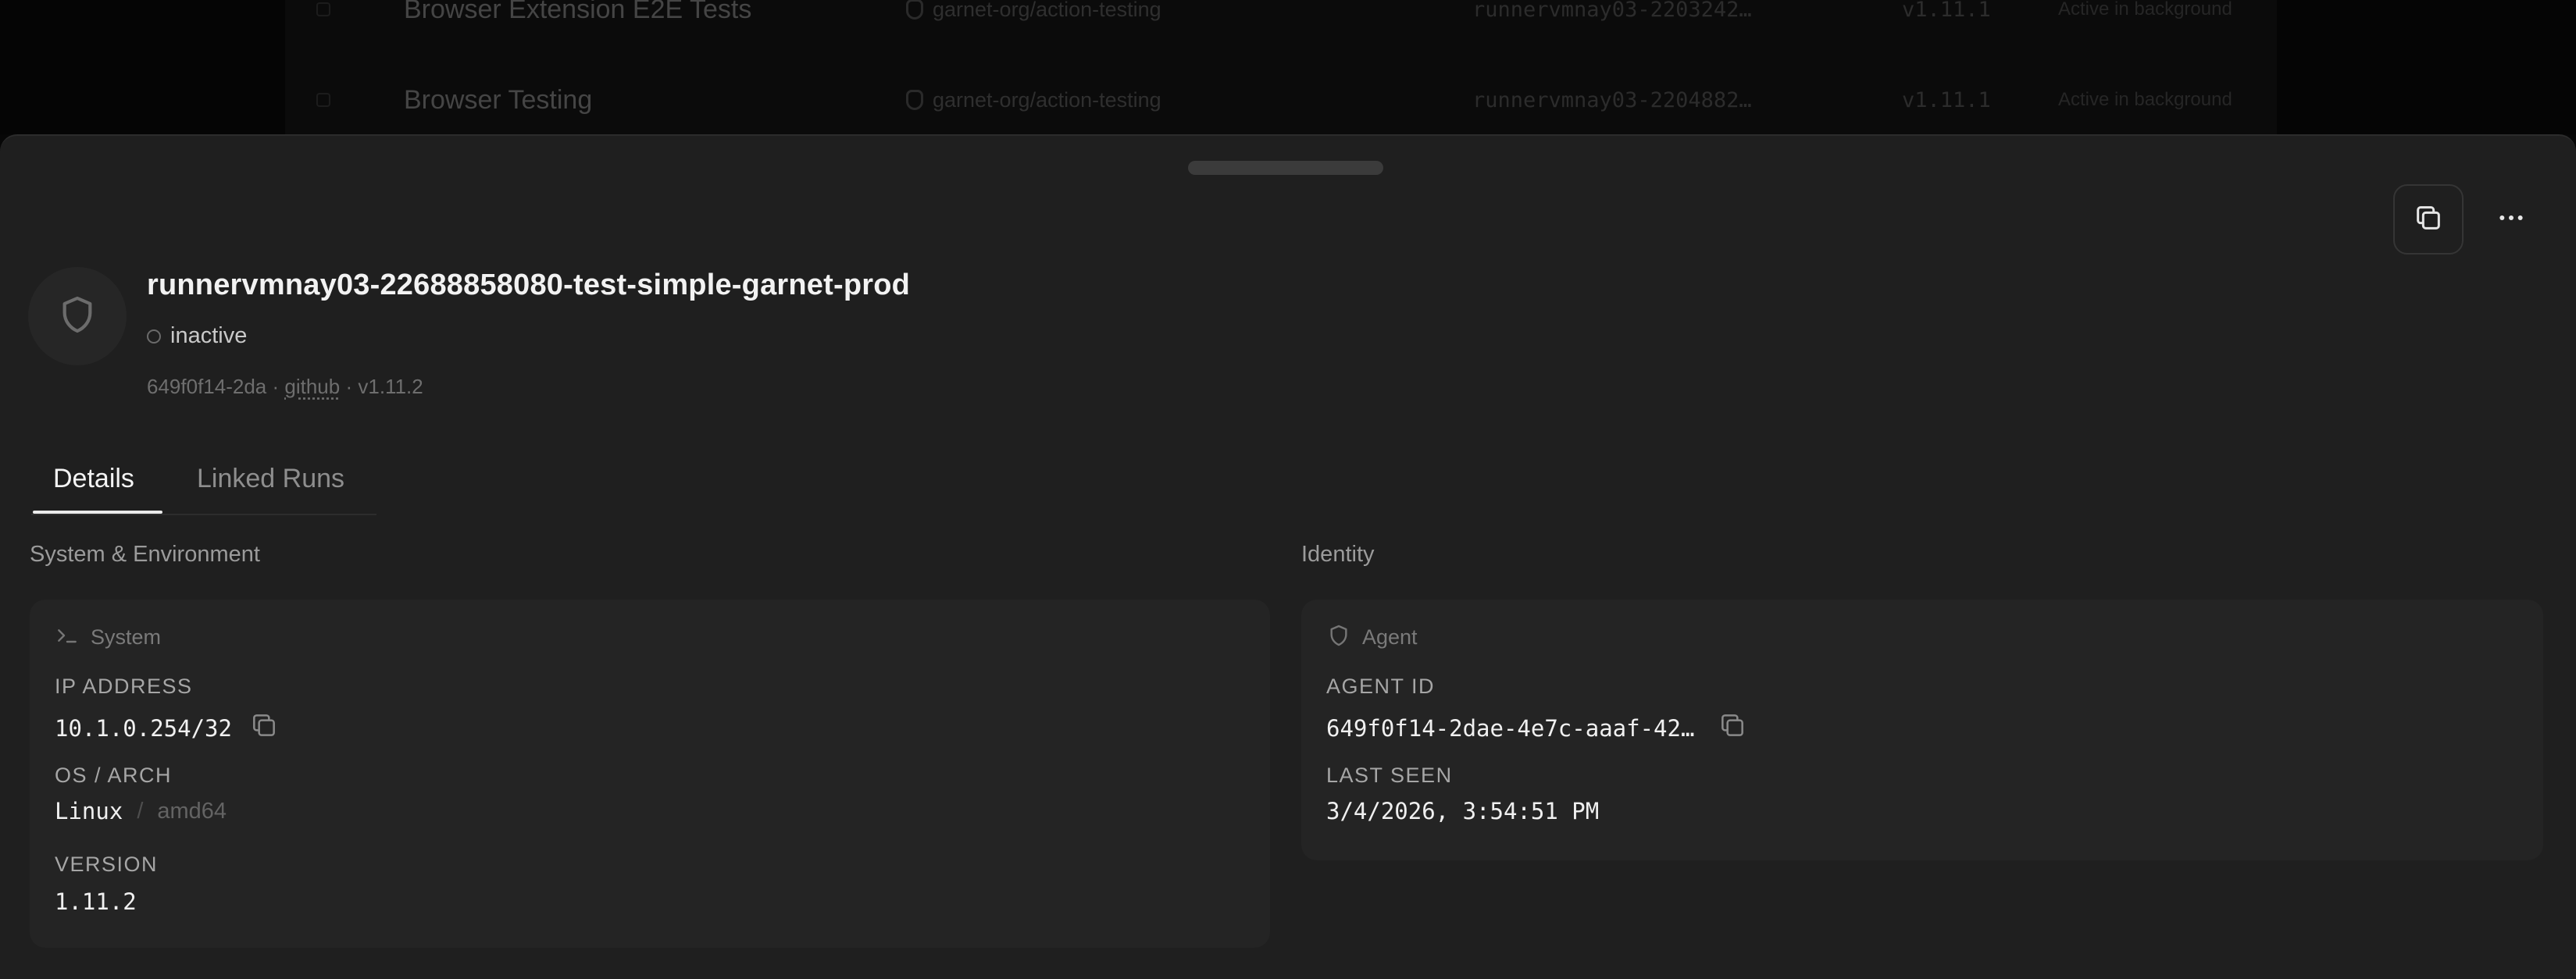 Image resolution: width=2576 pixels, height=979 pixels. What do you see at coordinates (578, 12) in the screenshot?
I see `background-row-name: Browser Extension E2E Tests` at bounding box center [578, 12].